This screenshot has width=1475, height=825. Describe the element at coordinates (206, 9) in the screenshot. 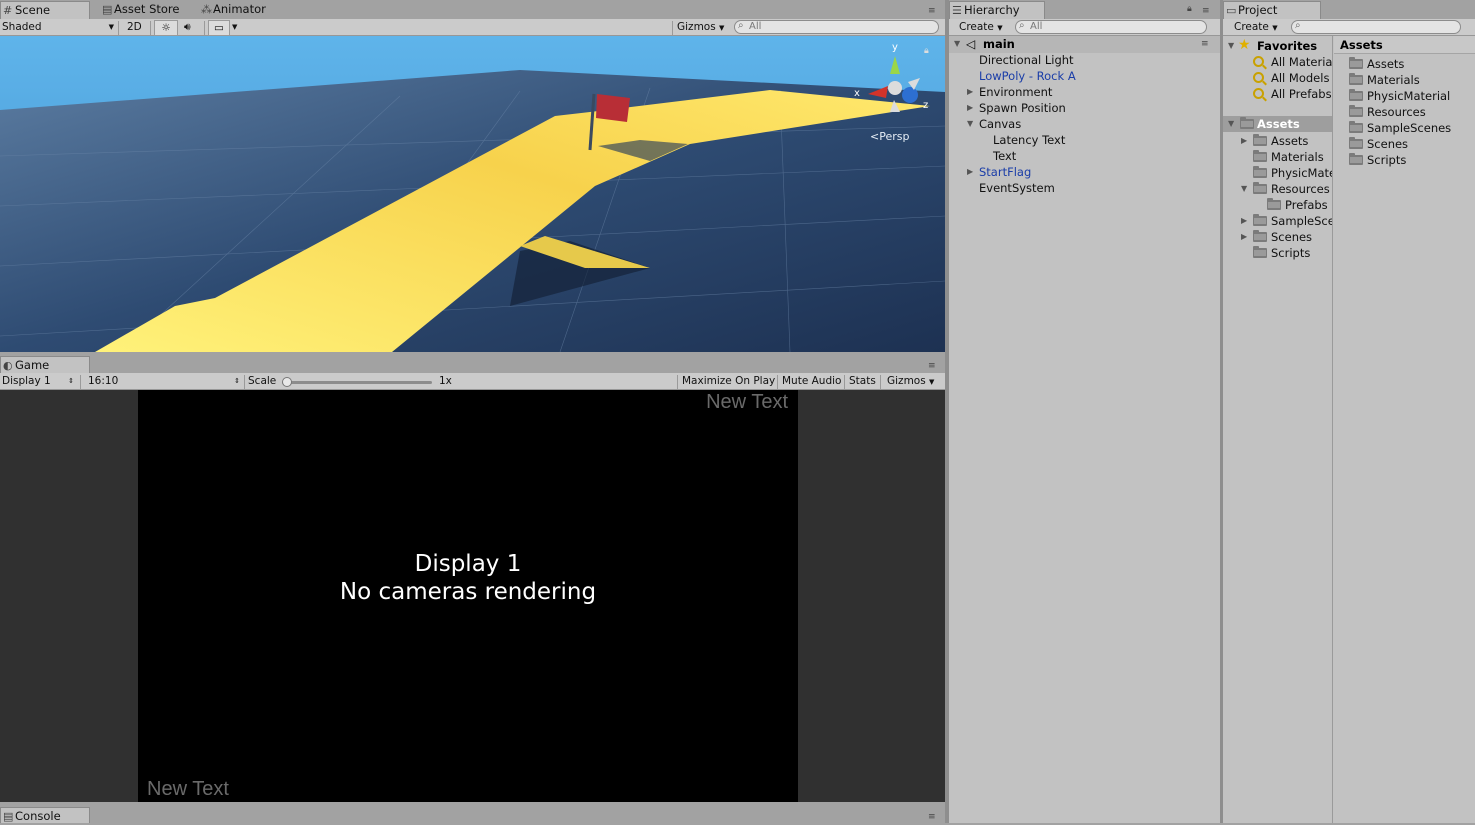

I see `animator-icon: ⁂` at that location.